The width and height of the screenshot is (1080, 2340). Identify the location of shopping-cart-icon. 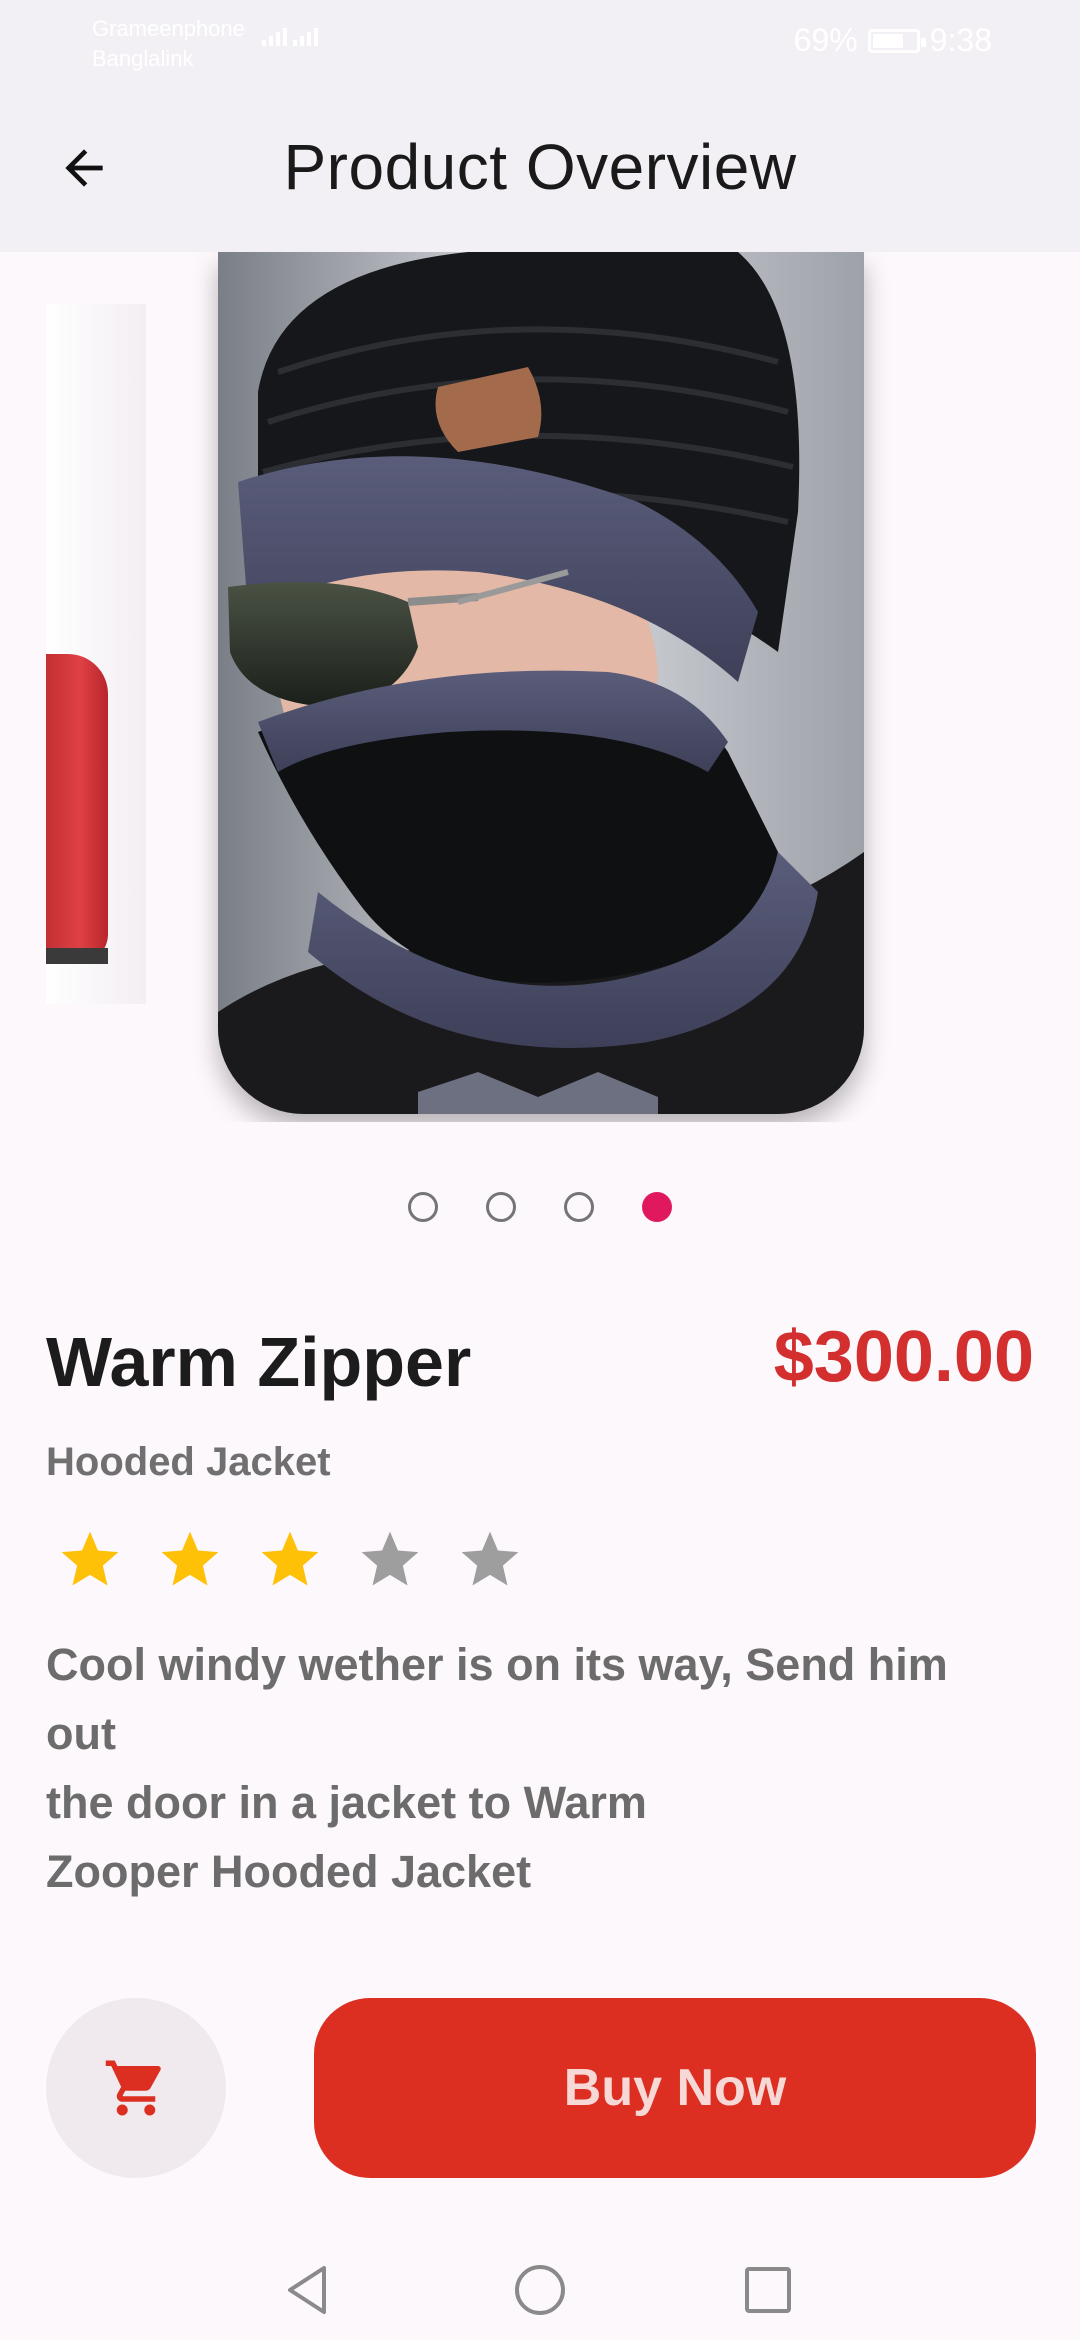
(133, 2088).